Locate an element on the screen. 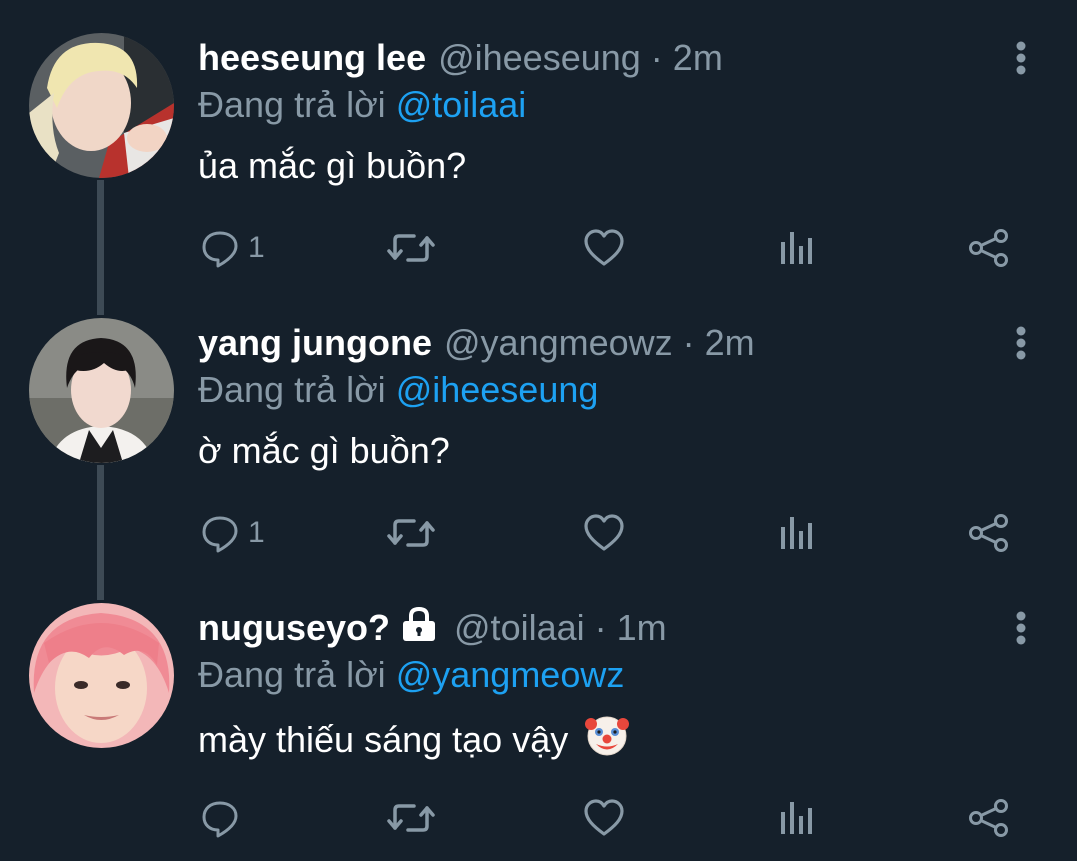  timestamp: 1m is located at coordinates (642, 628).